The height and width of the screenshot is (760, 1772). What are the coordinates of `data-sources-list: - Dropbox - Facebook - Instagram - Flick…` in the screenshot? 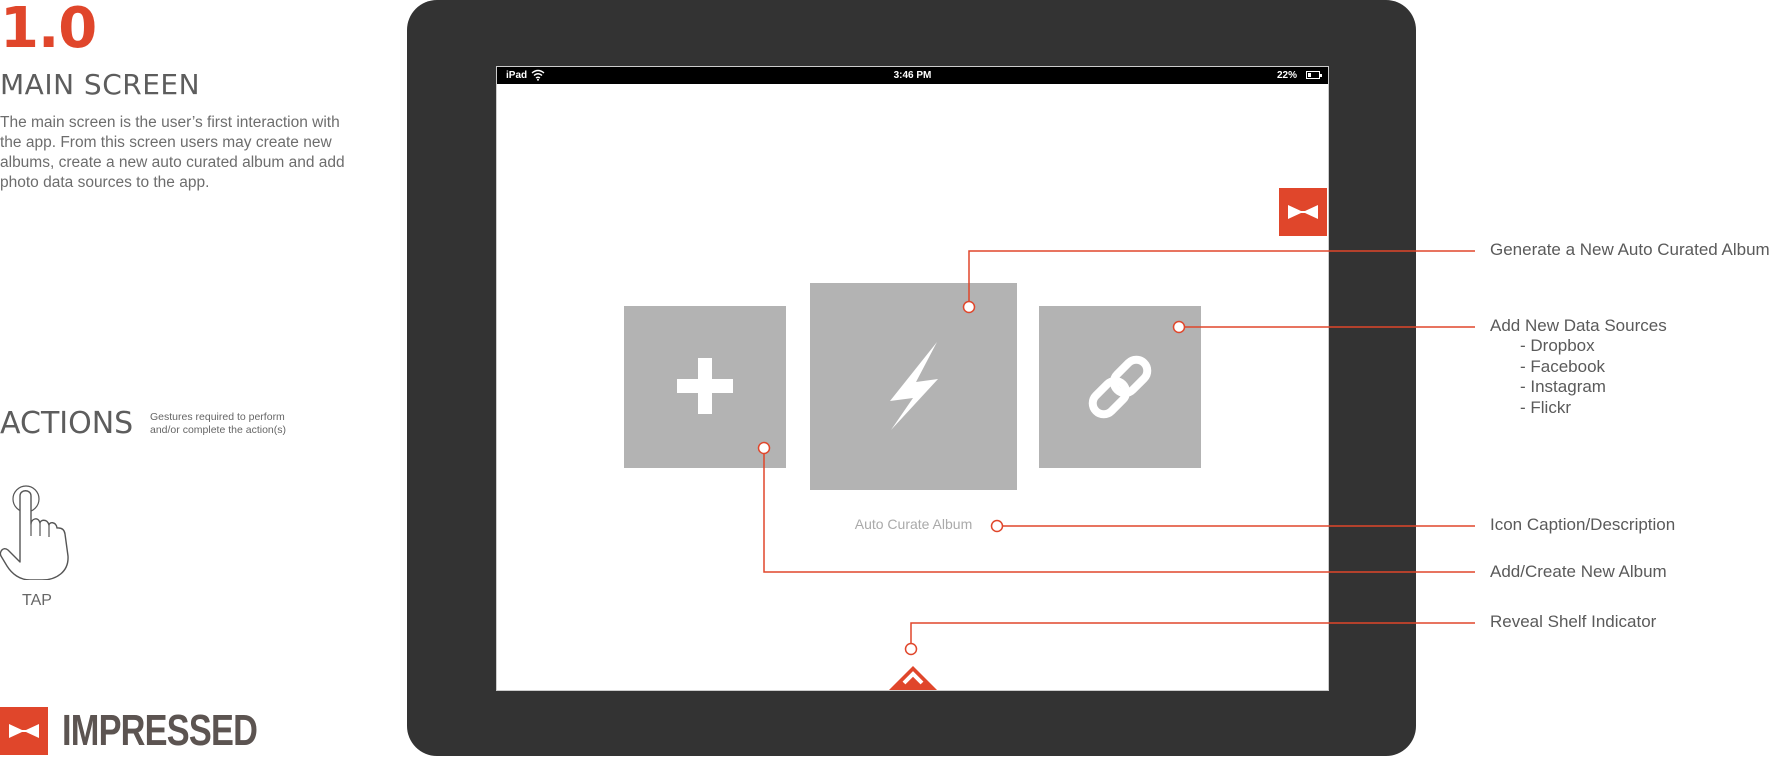 It's located at (1563, 377).